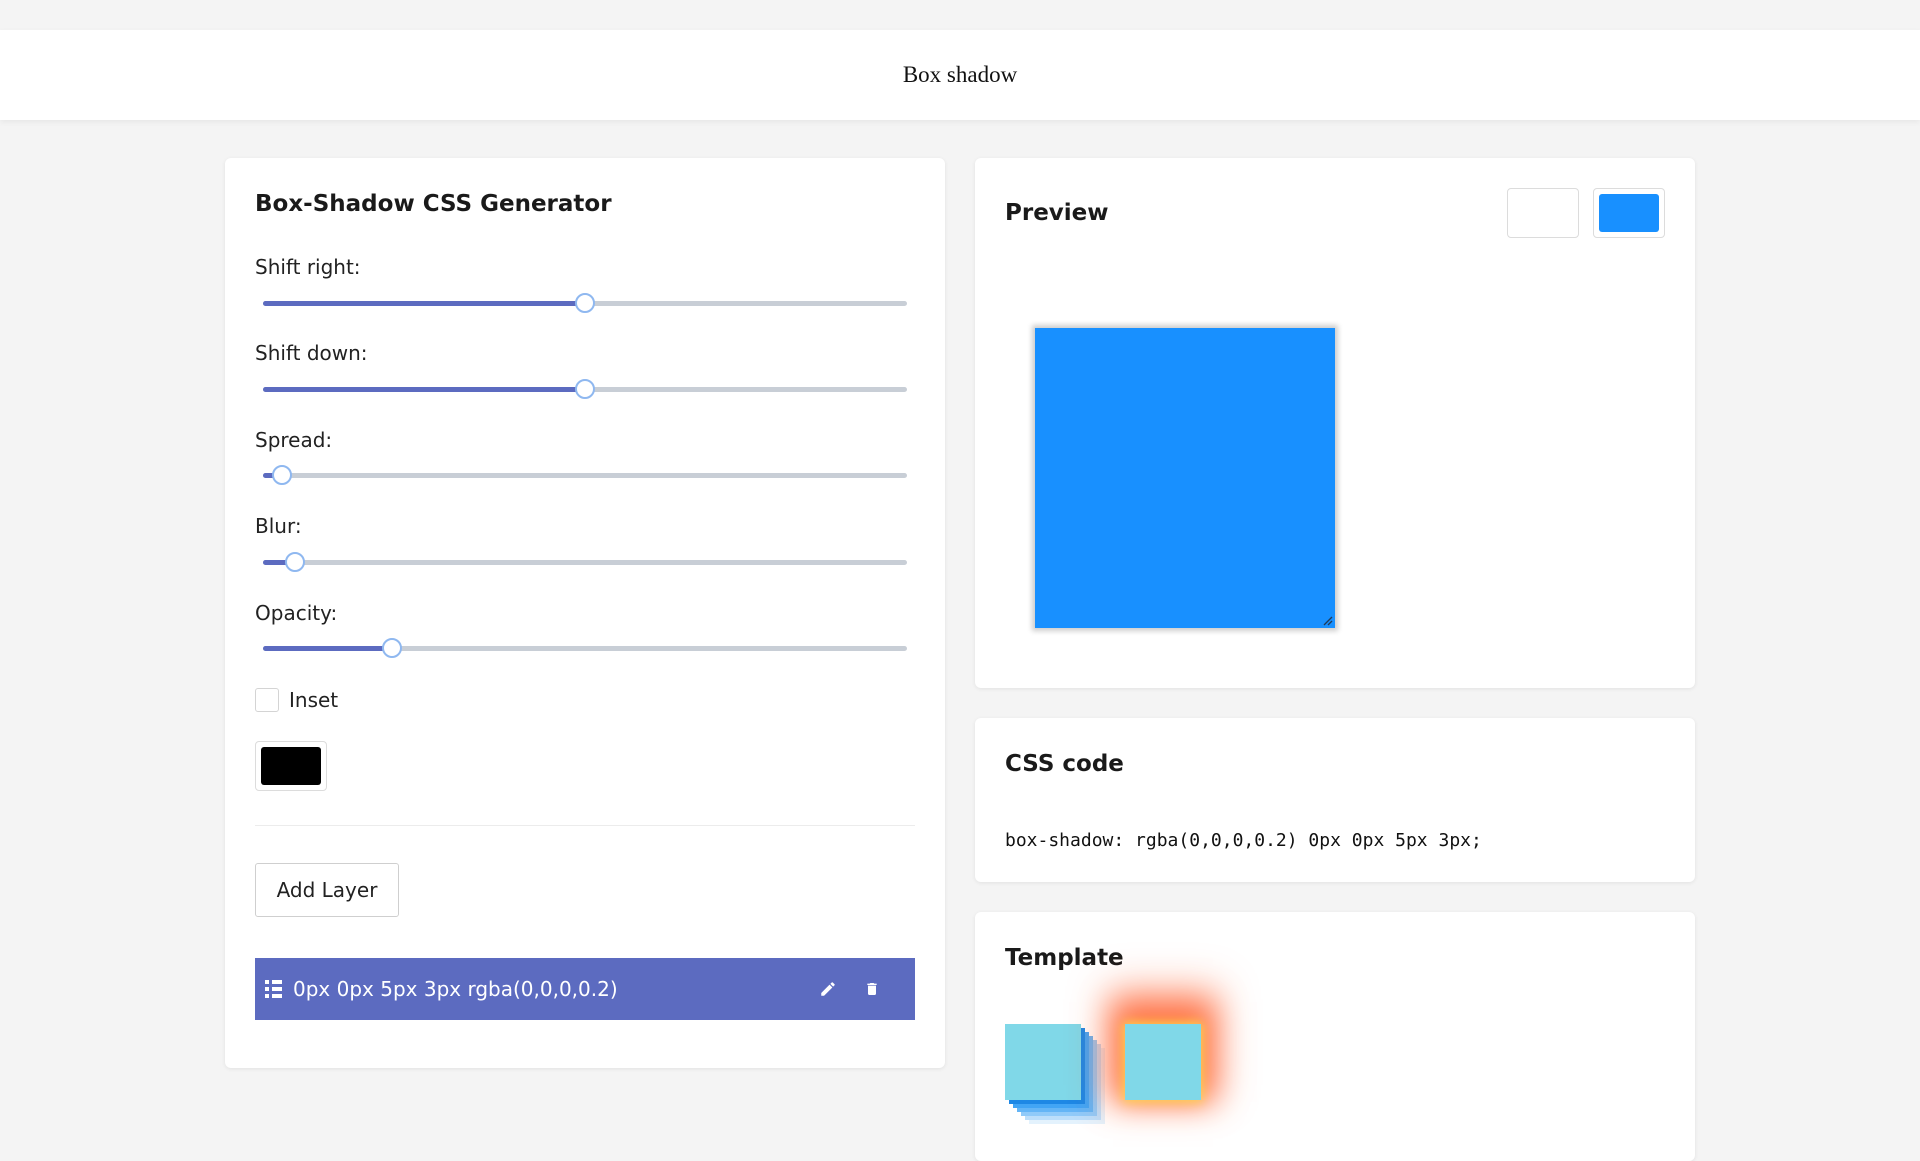 This screenshot has height=1161, width=1920. I want to click on inset-label: Inset, so click(314, 700).